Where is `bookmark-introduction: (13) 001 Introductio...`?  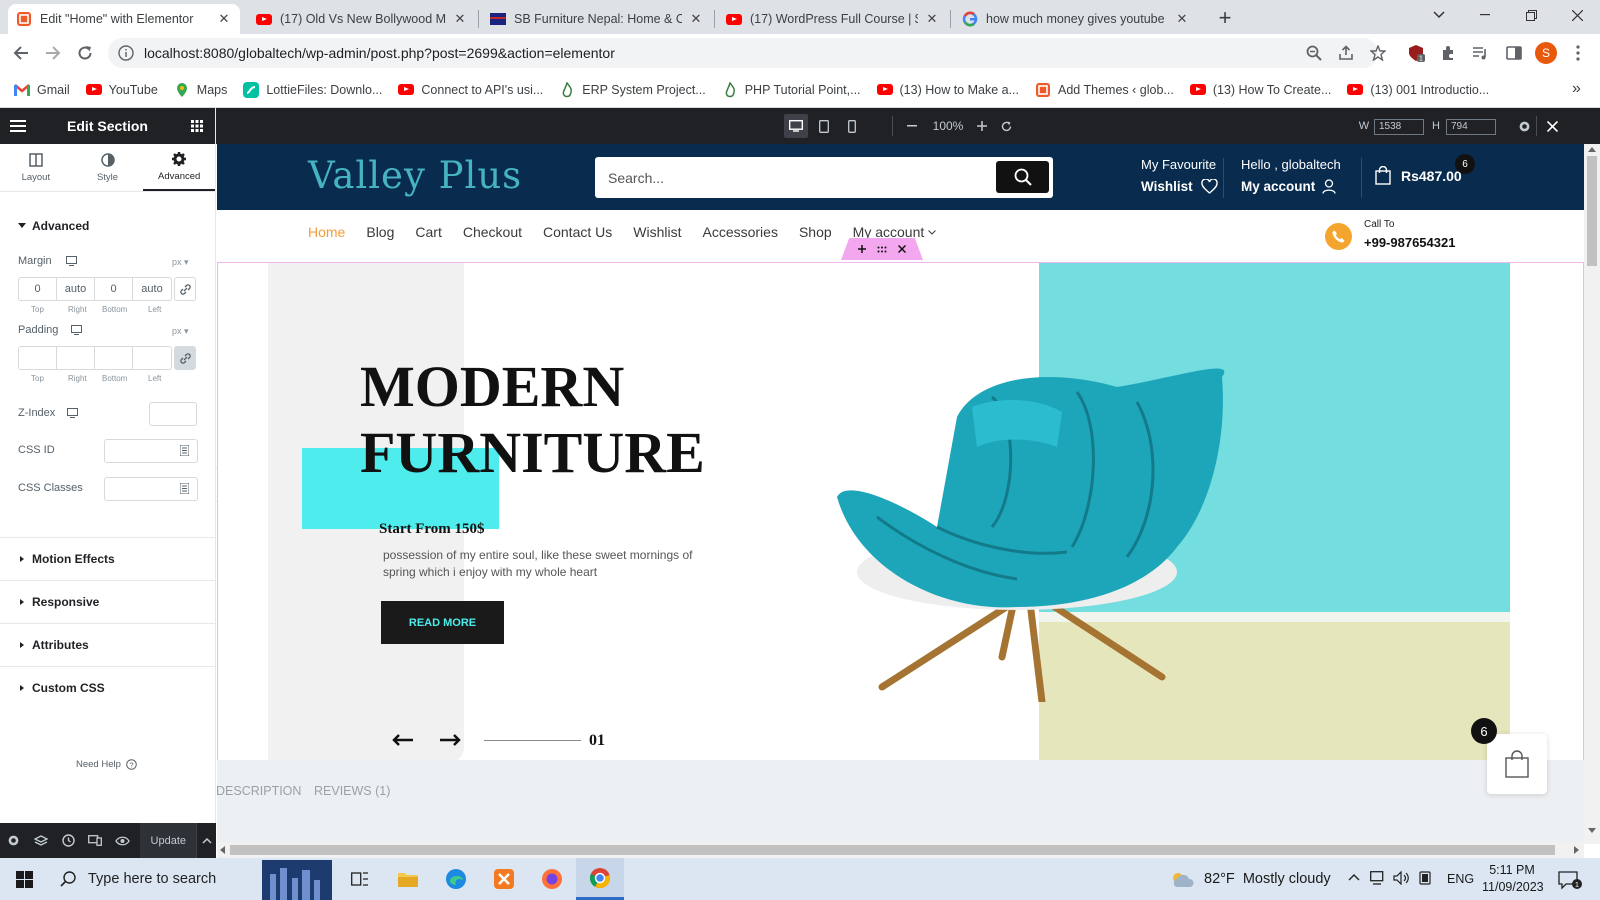 bookmark-introduction: (13) 001 Introductio... is located at coordinates (1418, 90).